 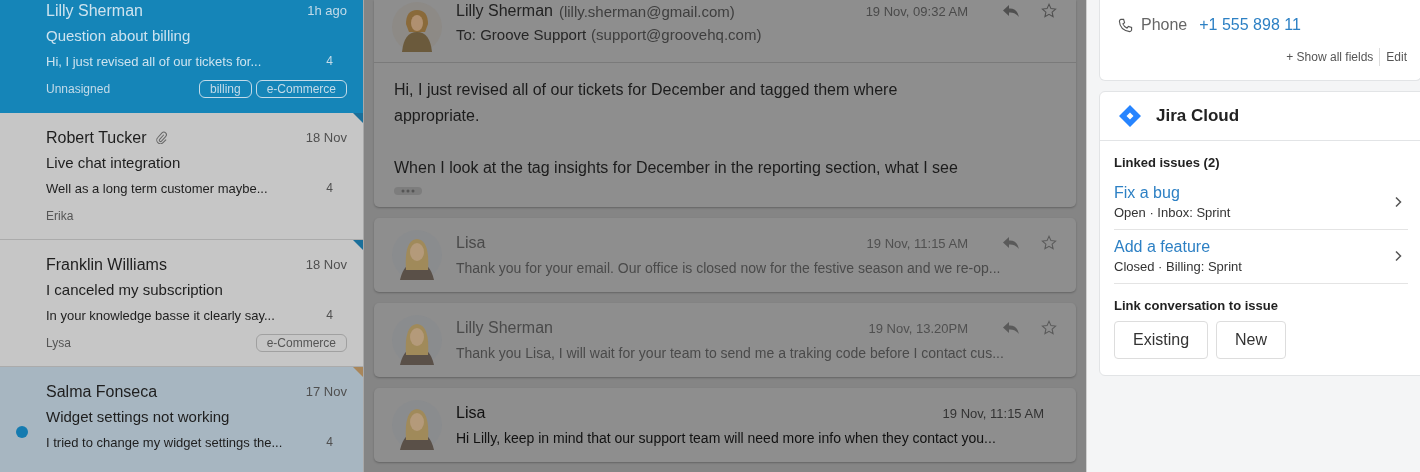 I want to click on phone-icon, so click(x=1125, y=25).